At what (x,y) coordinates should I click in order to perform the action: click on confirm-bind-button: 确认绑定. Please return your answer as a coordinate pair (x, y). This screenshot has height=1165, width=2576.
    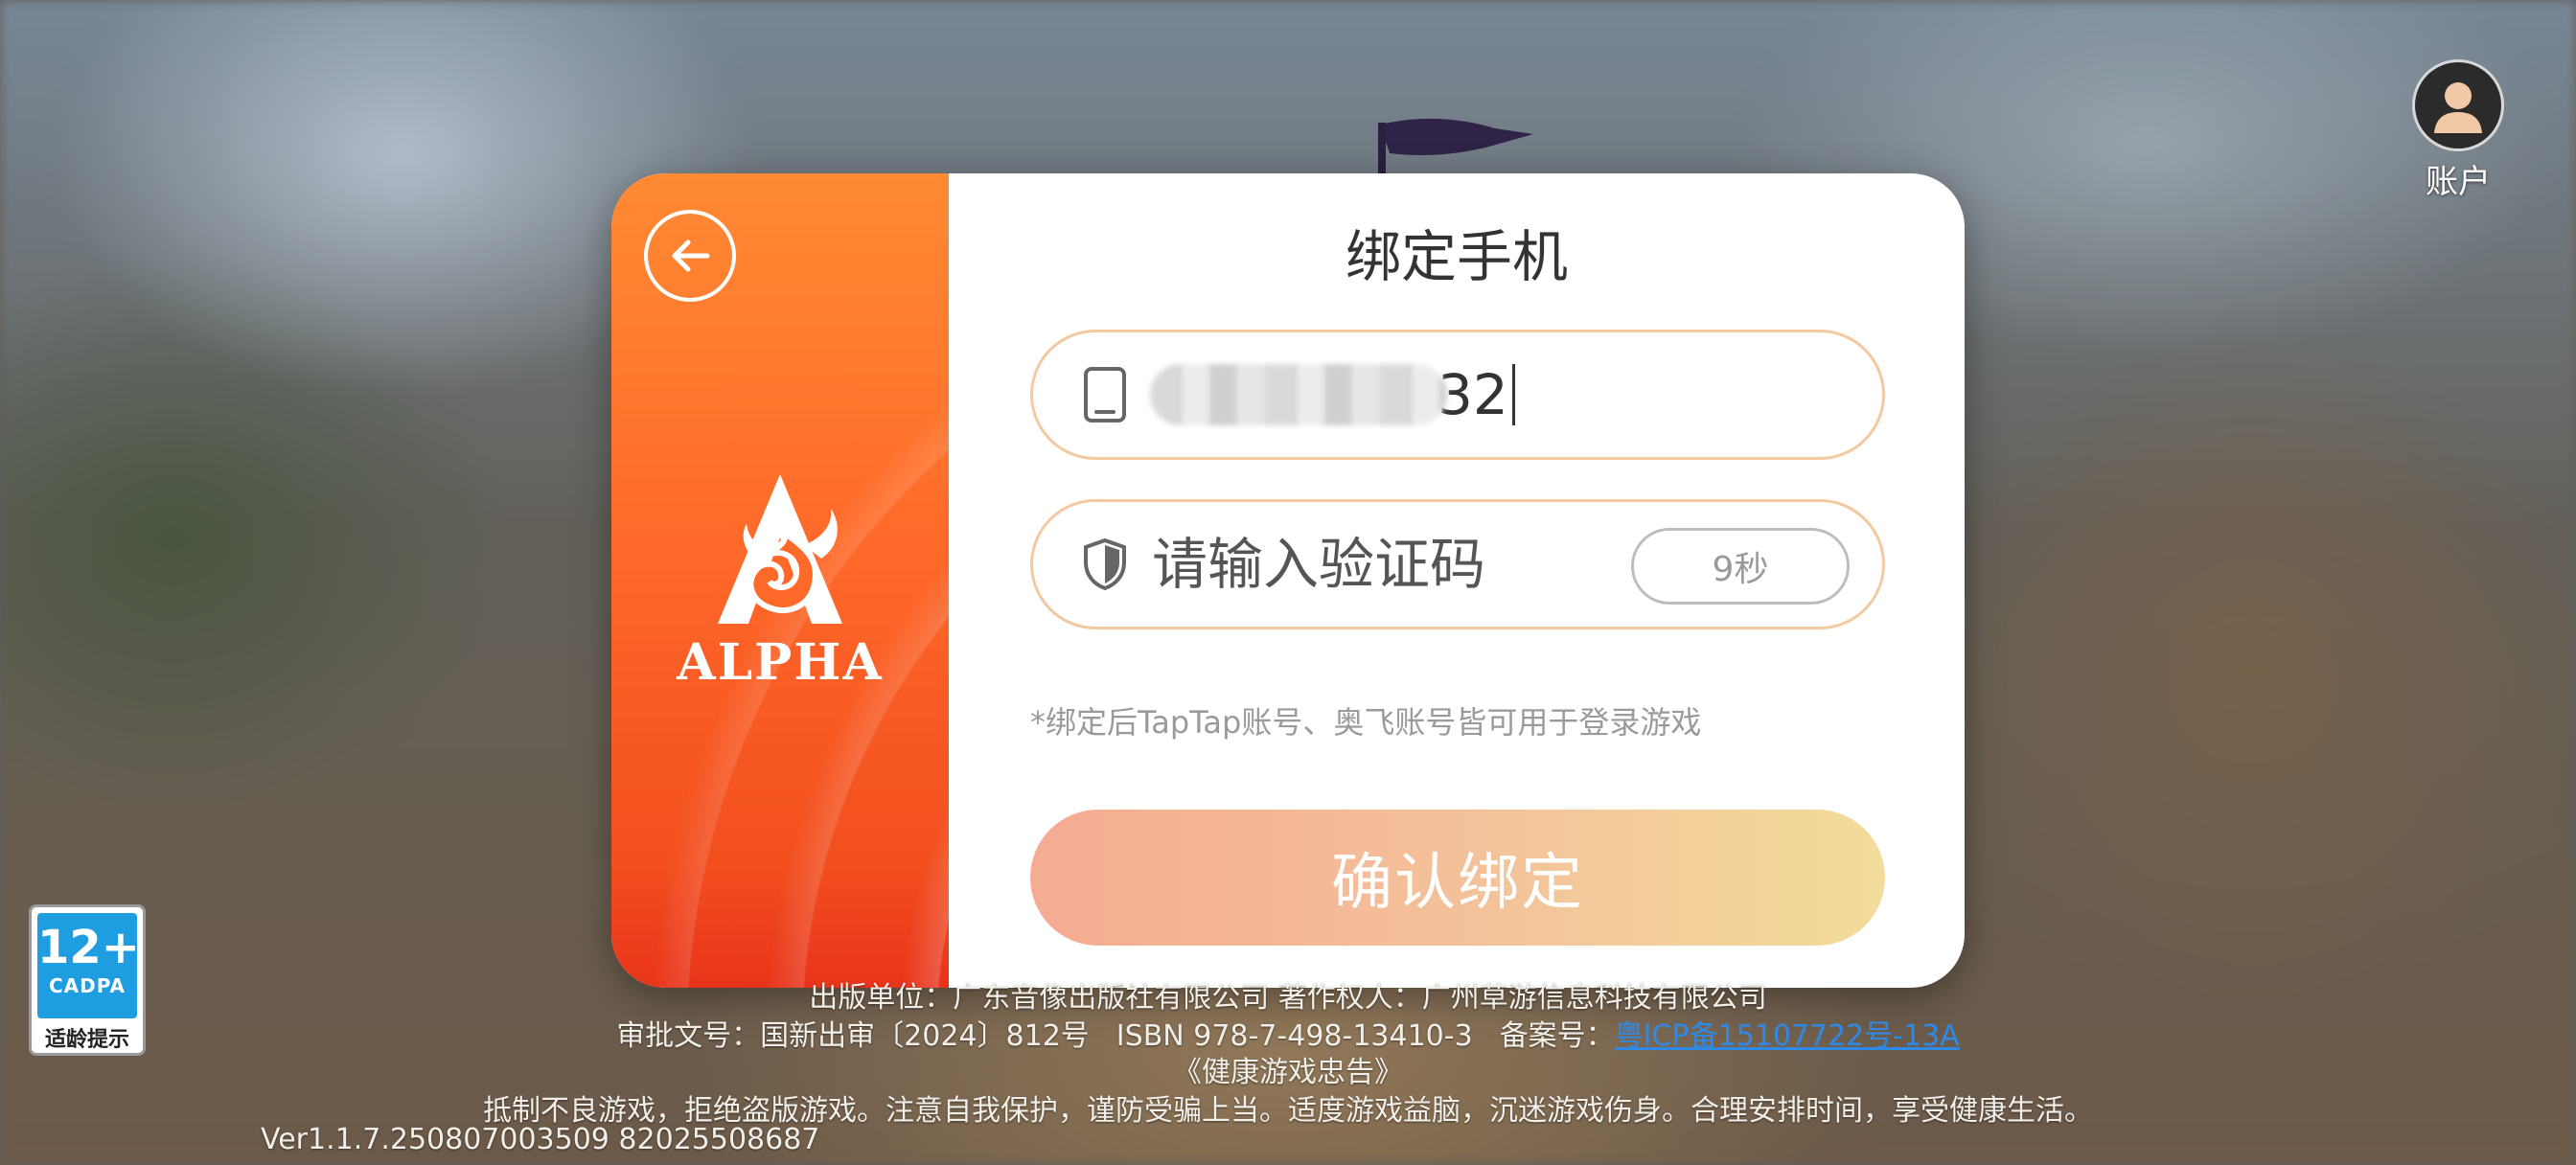
    Looking at the image, I should click on (1457, 878).